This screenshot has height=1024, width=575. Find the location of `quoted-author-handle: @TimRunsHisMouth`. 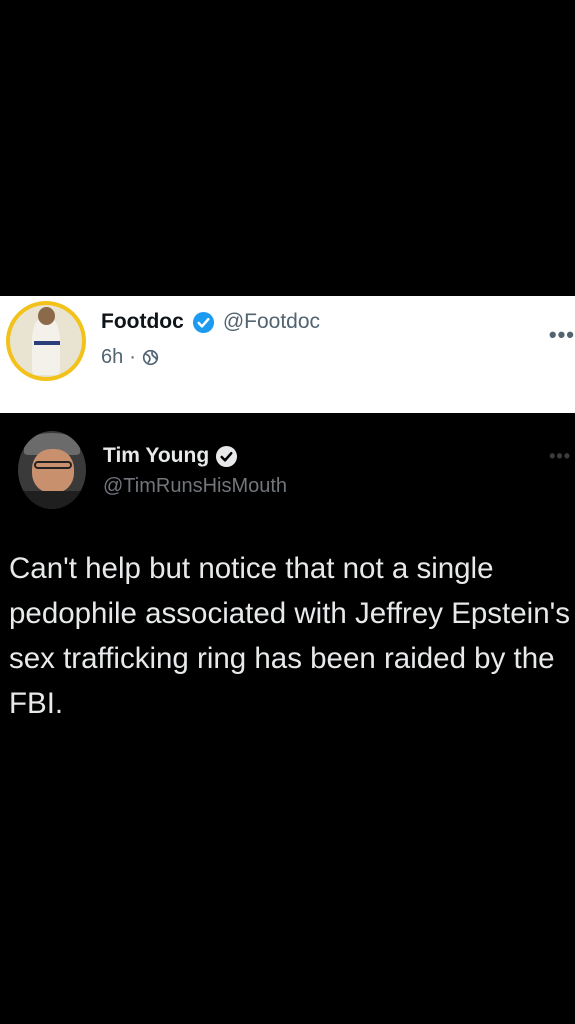

quoted-author-handle: @TimRunsHisMouth is located at coordinates (195, 486).